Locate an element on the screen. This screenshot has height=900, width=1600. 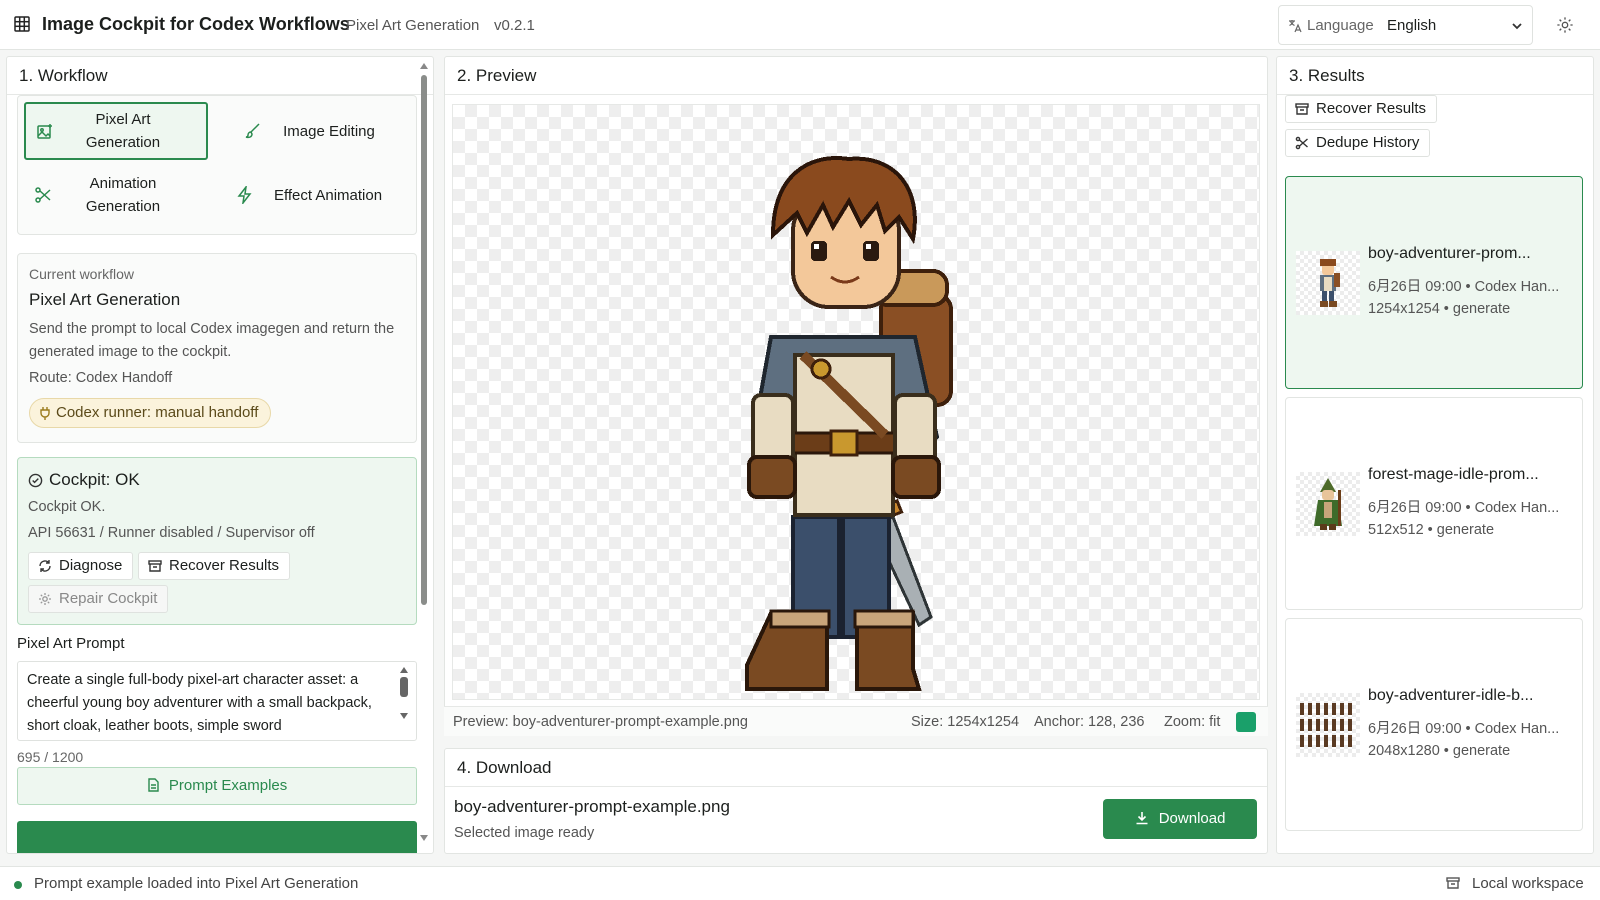
prompt-scrollbar is located at coordinates (404, 700).